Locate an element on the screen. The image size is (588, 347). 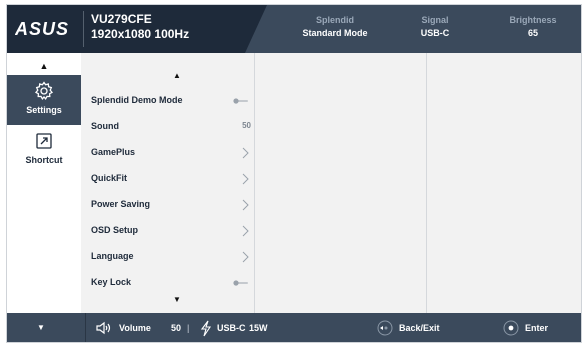
menu-item-label: Power Saving is located at coordinates (121, 204).